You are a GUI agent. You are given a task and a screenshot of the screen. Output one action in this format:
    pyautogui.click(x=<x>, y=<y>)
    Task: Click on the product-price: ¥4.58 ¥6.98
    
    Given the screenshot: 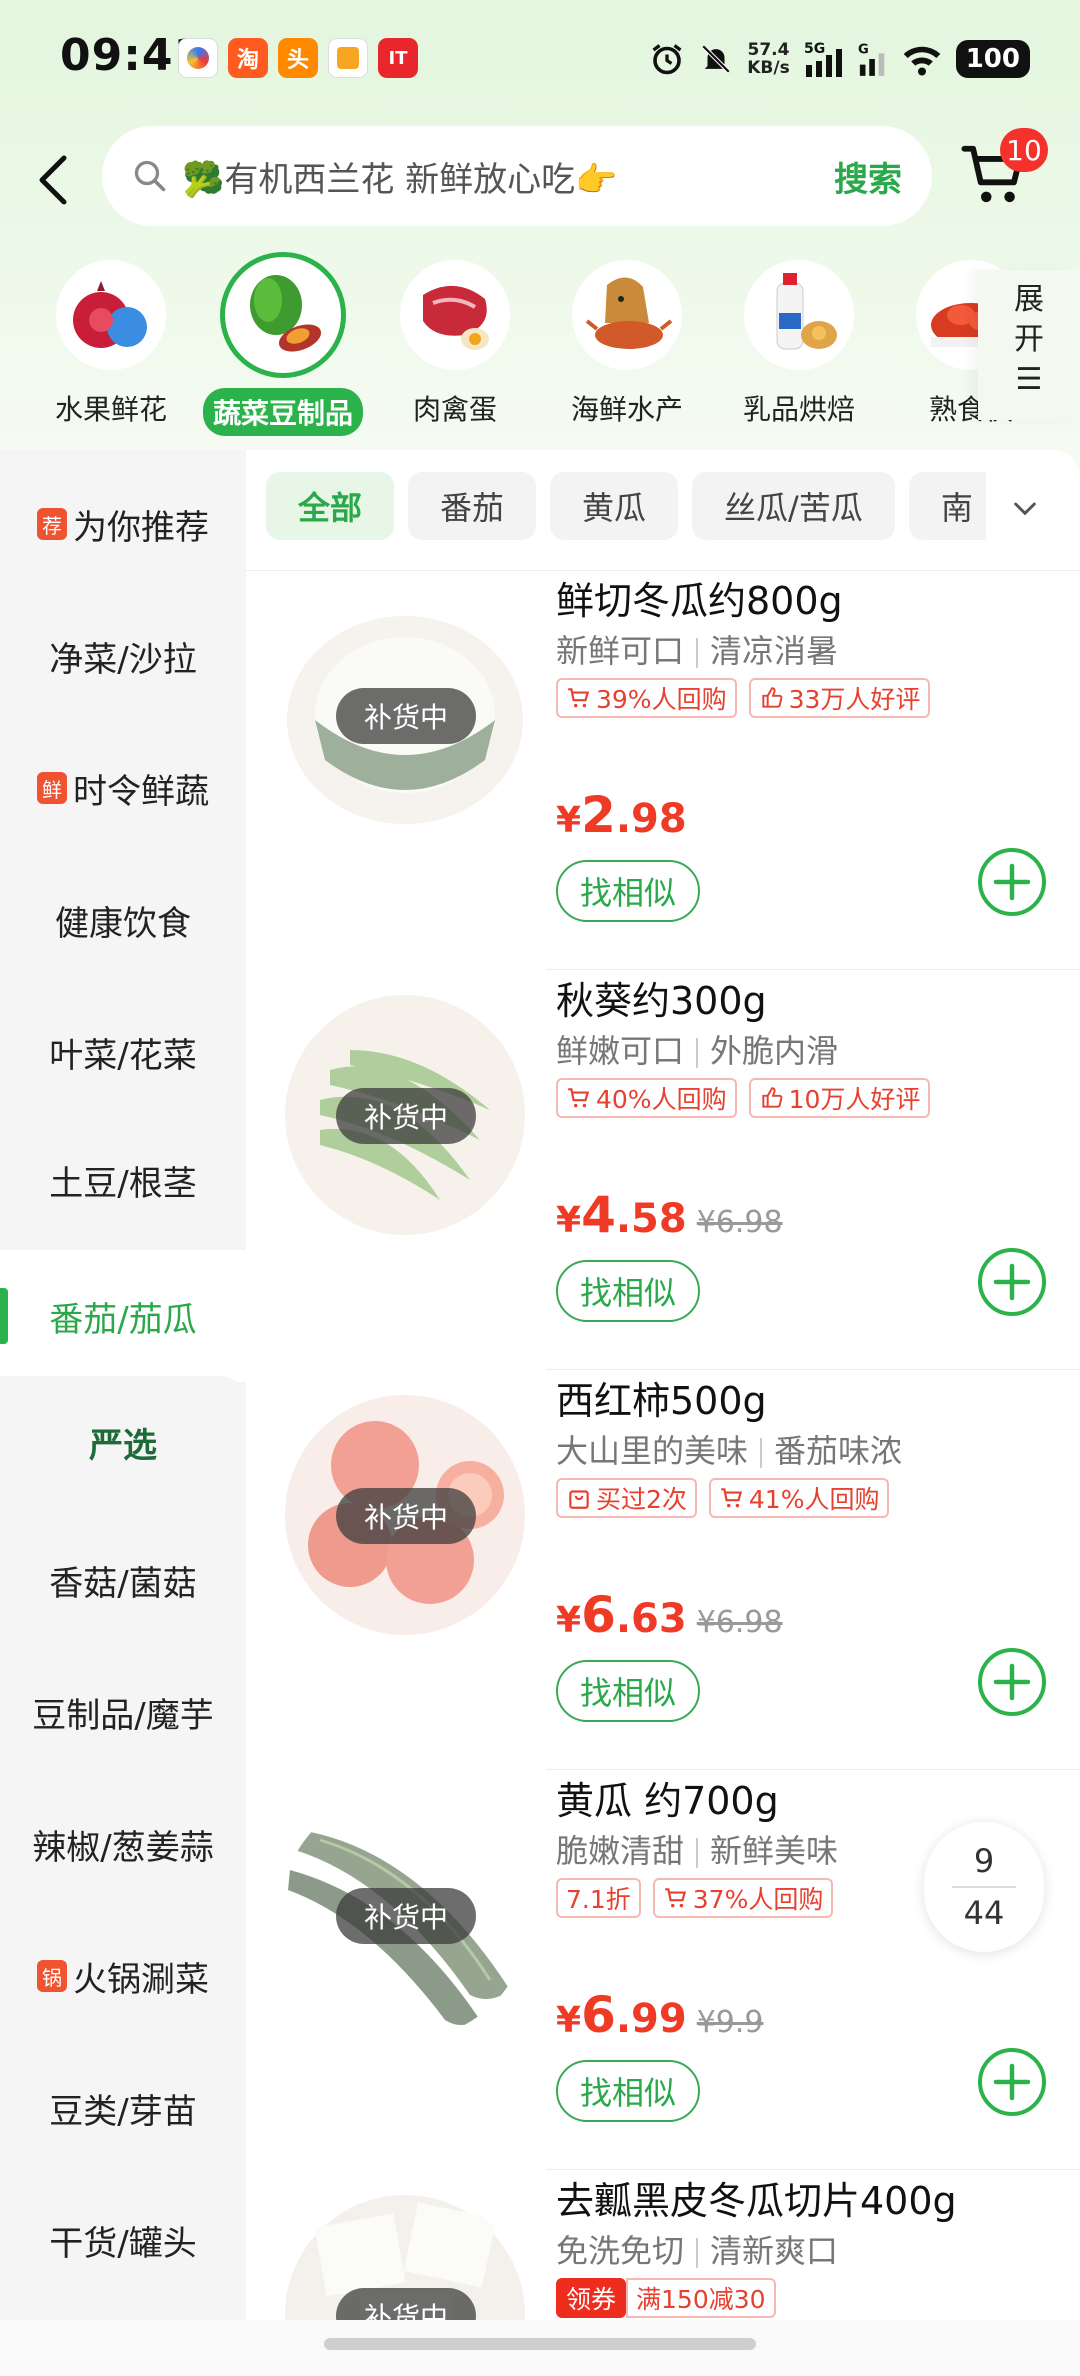 What is the action you would take?
    pyautogui.click(x=669, y=1215)
    